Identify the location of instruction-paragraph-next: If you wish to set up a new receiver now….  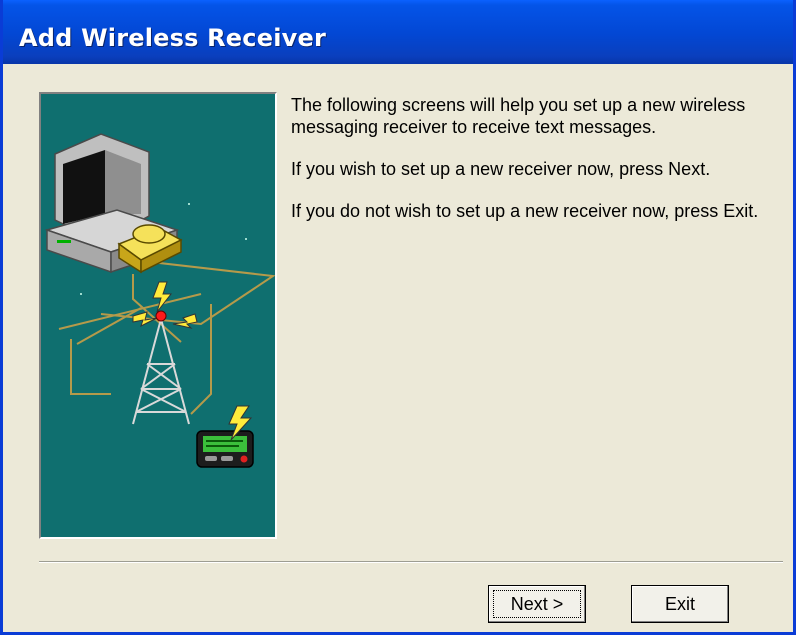
(501, 169).